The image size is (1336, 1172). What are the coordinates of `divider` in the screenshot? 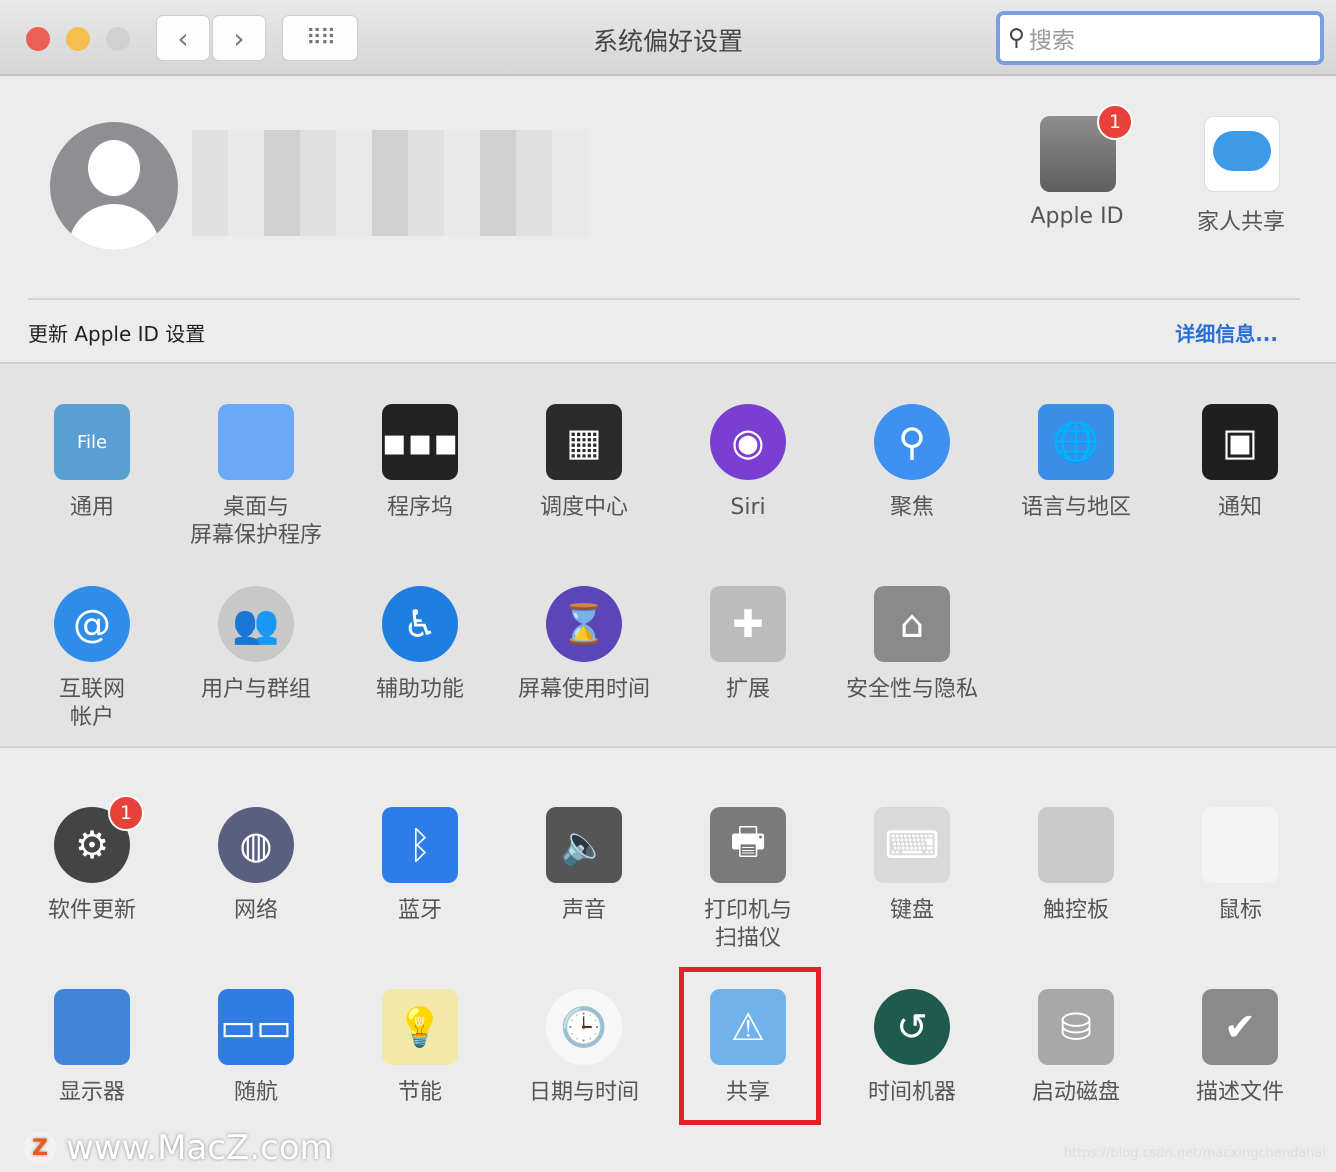 It's located at (664, 299).